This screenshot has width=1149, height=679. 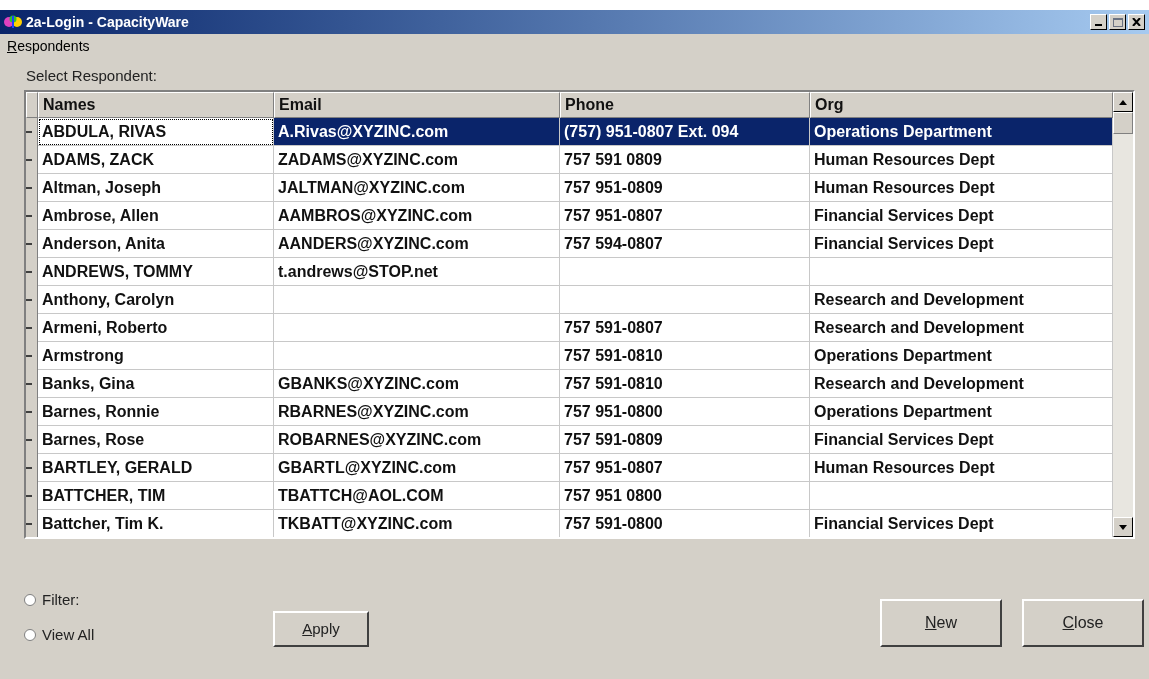 I want to click on table-cell-text: Altman, Joseph, so click(x=102, y=187).